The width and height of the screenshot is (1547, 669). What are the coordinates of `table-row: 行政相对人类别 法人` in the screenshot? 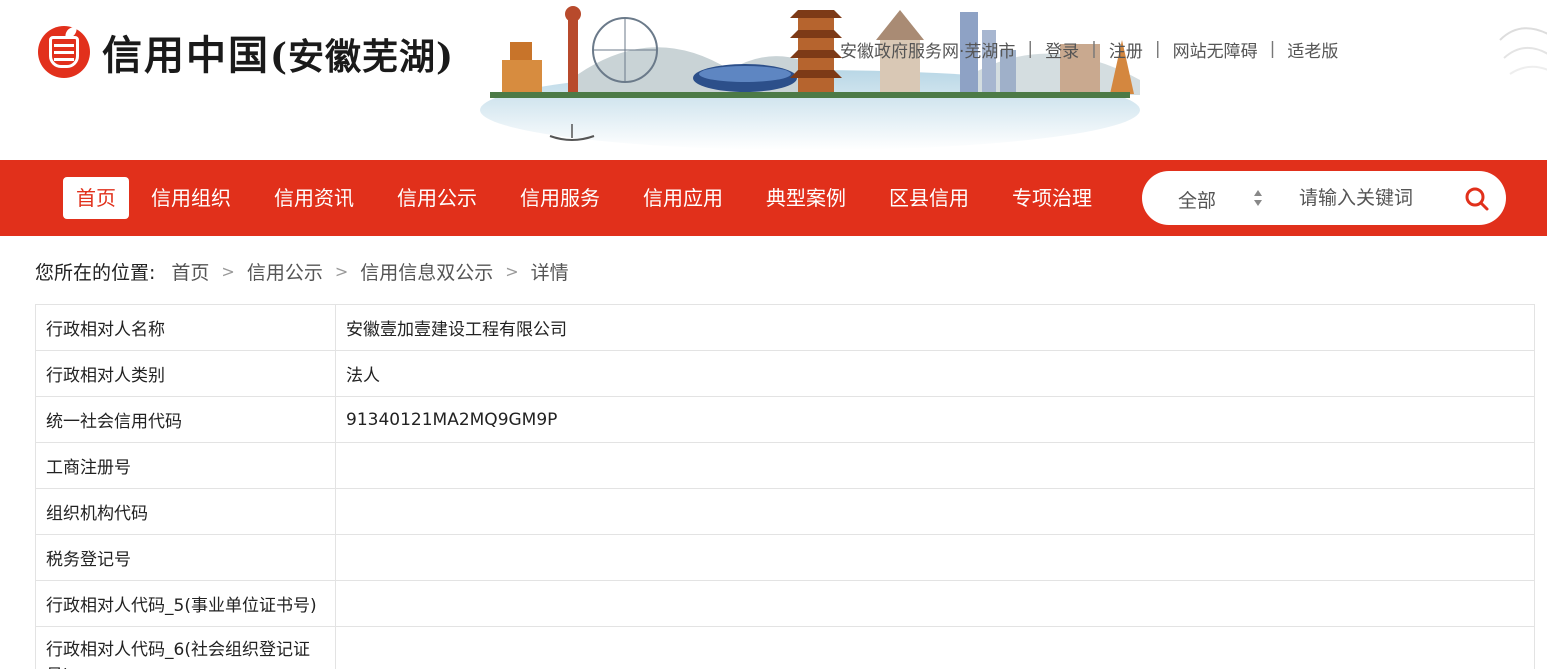 It's located at (785, 373).